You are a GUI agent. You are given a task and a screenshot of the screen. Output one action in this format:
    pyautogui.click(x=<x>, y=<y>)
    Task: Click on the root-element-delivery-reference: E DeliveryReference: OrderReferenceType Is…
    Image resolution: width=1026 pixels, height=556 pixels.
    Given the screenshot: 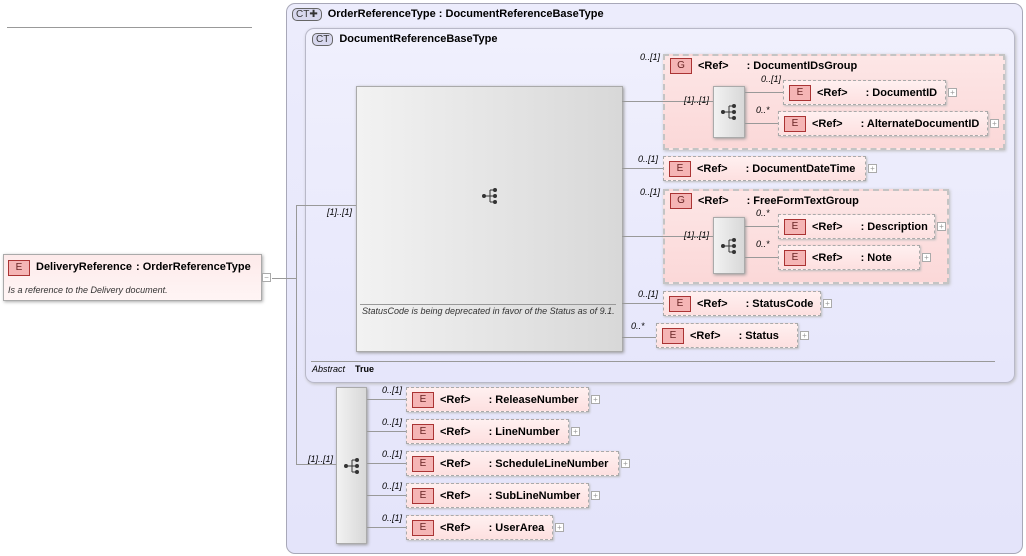 What is the action you would take?
    pyautogui.click(x=132, y=277)
    